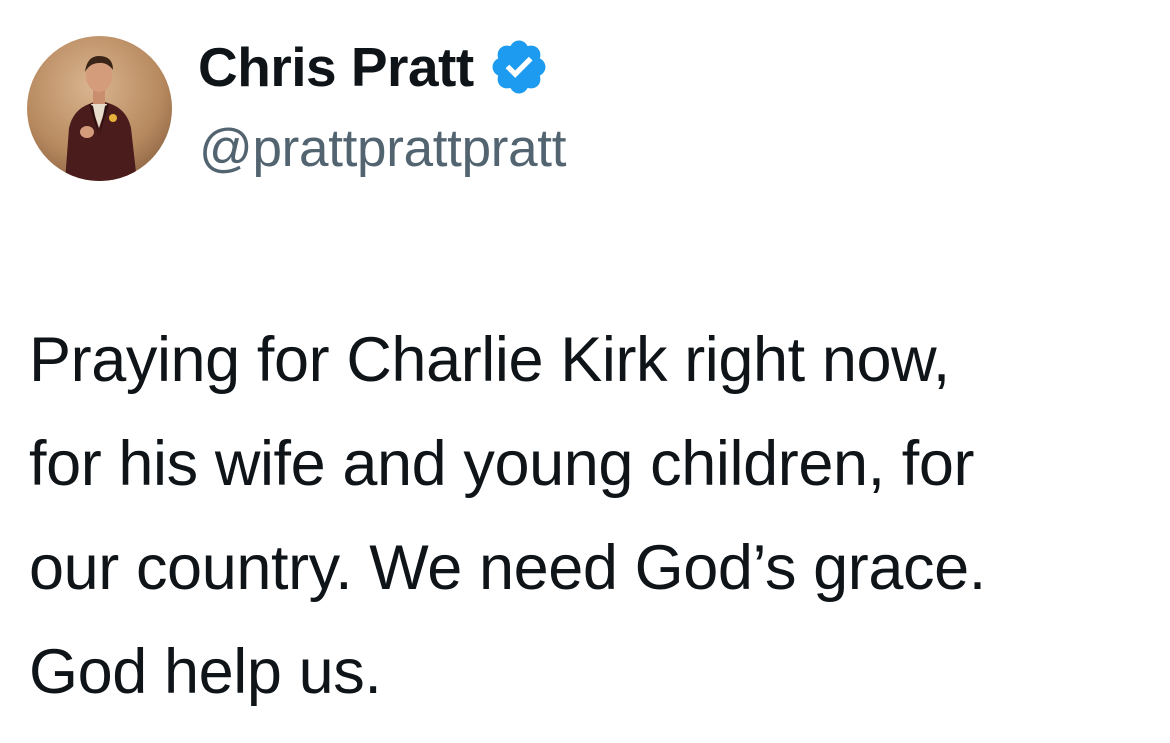  I want to click on tweet-text-line: Praying for Charlie Kirk right now,, so click(489, 360).